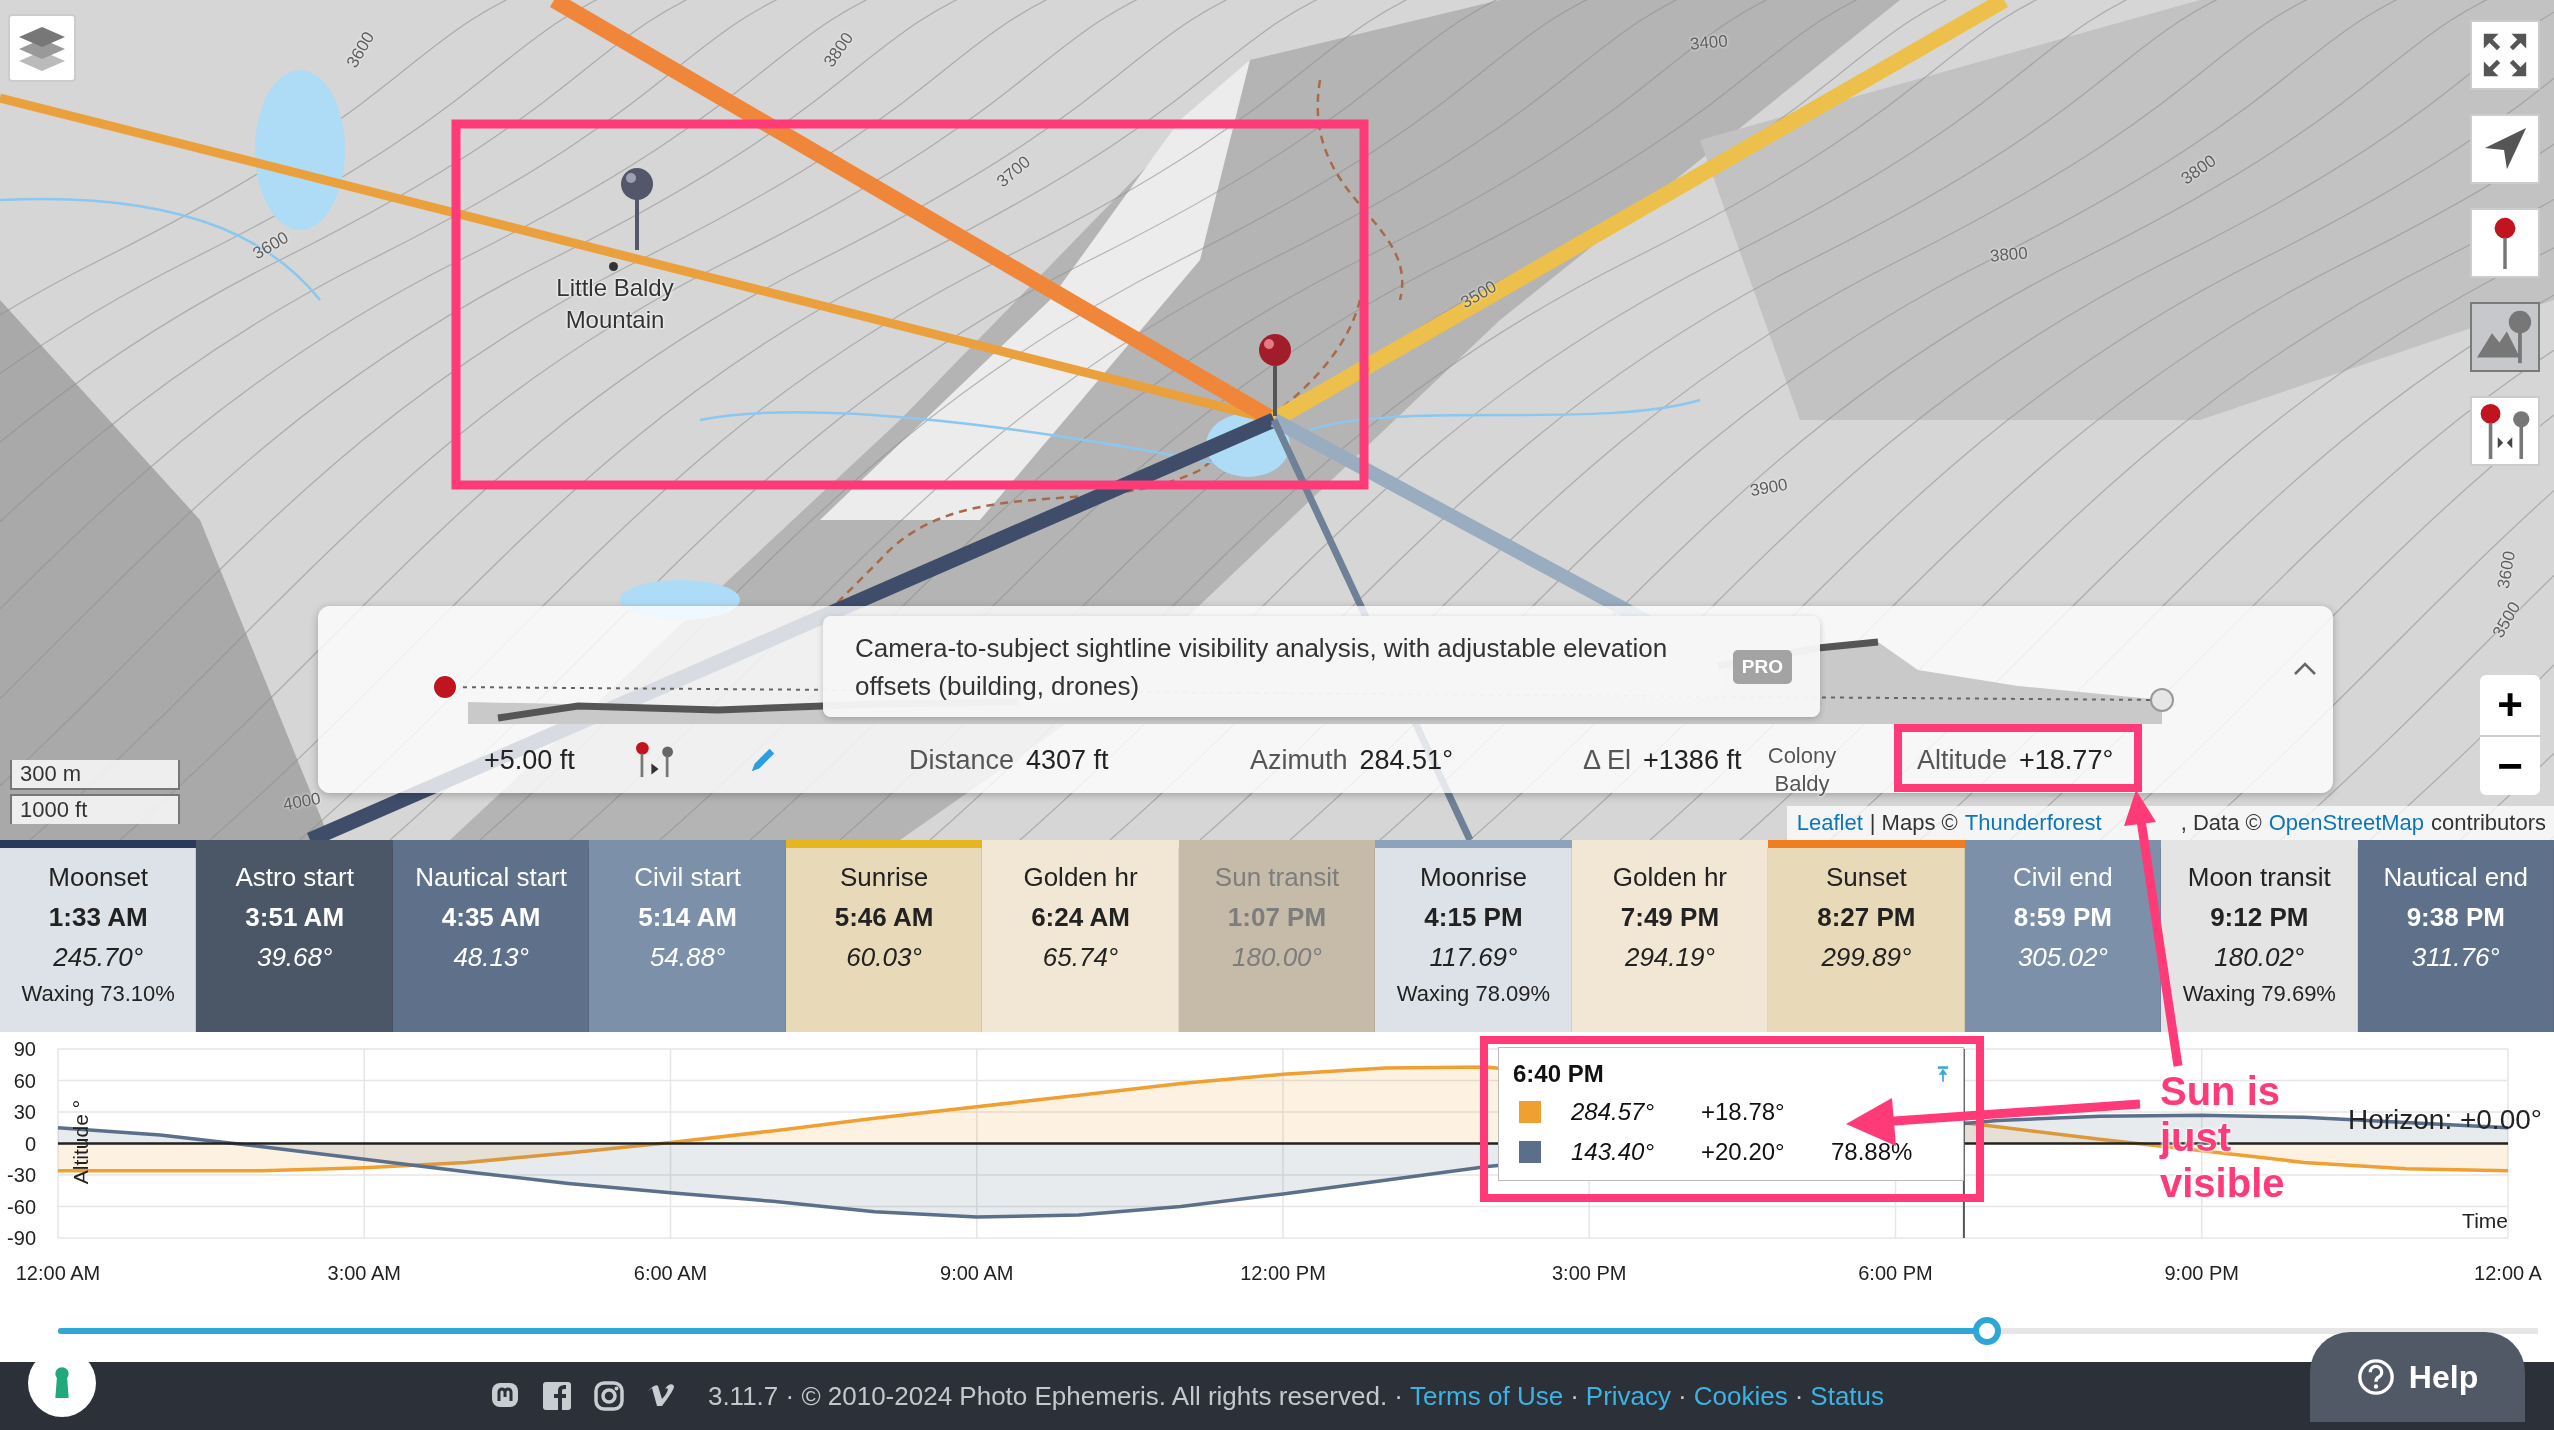 Image resolution: width=2554 pixels, height=1430 pixels. What do you see at coordinates (2066, 760) in the screenshot?
I see `stat-value: +18.77°` at bounding box center [2066, 760].